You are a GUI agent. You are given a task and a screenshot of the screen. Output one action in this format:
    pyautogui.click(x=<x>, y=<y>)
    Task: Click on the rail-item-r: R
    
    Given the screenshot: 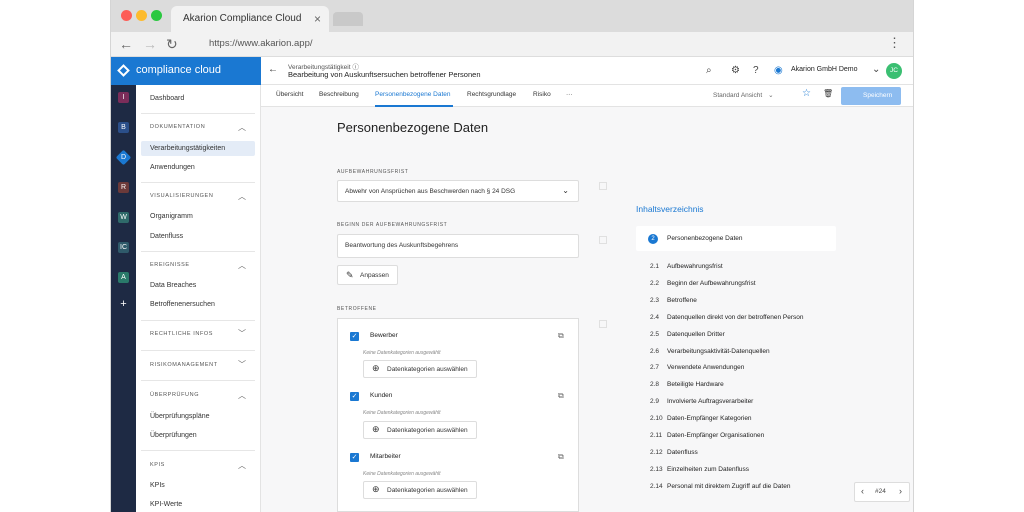 What is the action you would take?
    pyautogui.click(x=123, y=187)
    